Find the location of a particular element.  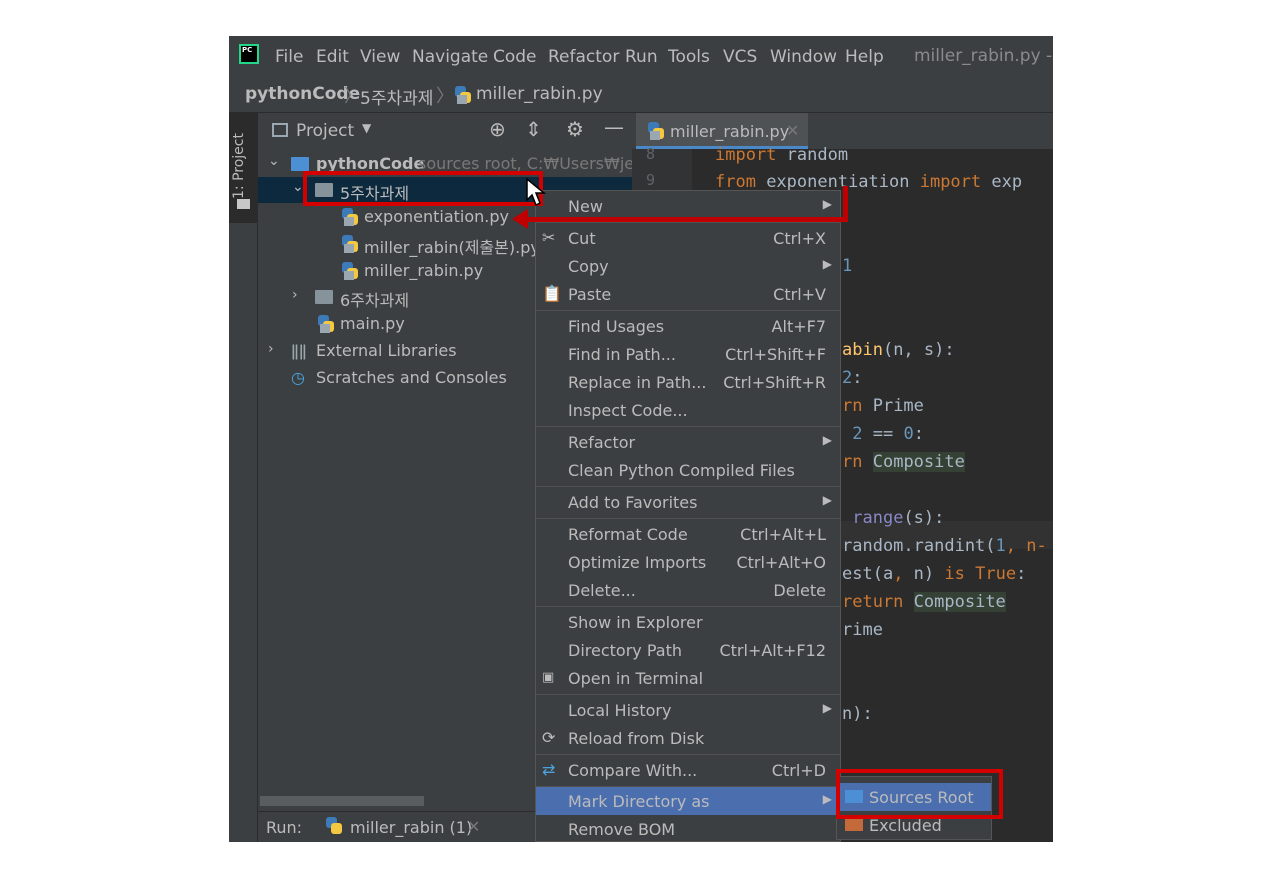

menu-item-paste: 📋 Paste Ctrl+V is located at coordinates (688, 294).